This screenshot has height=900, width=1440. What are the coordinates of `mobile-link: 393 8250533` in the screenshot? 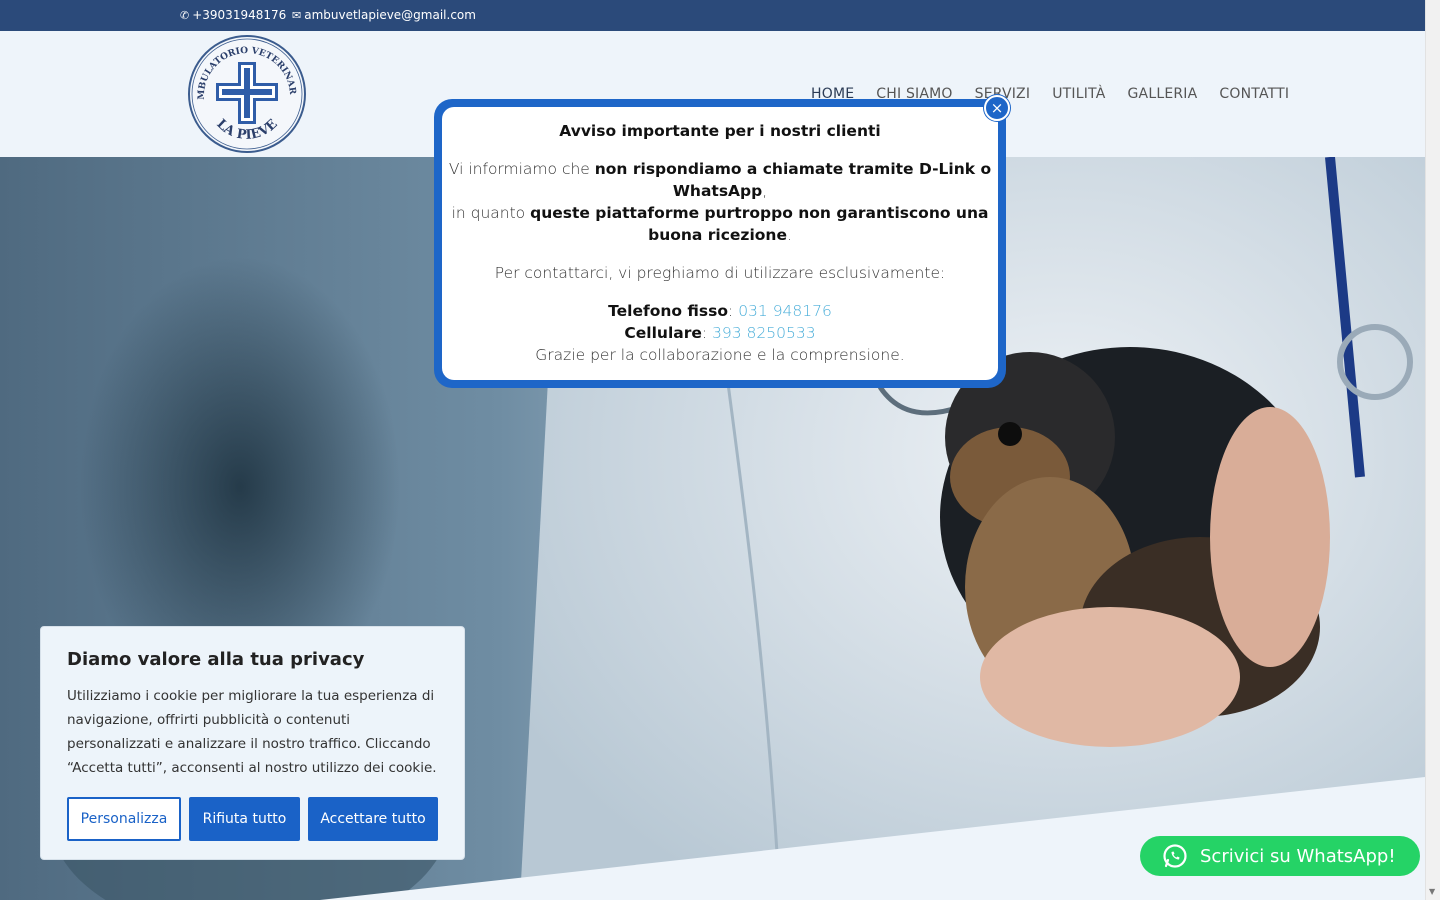 It's located at (764, 333).